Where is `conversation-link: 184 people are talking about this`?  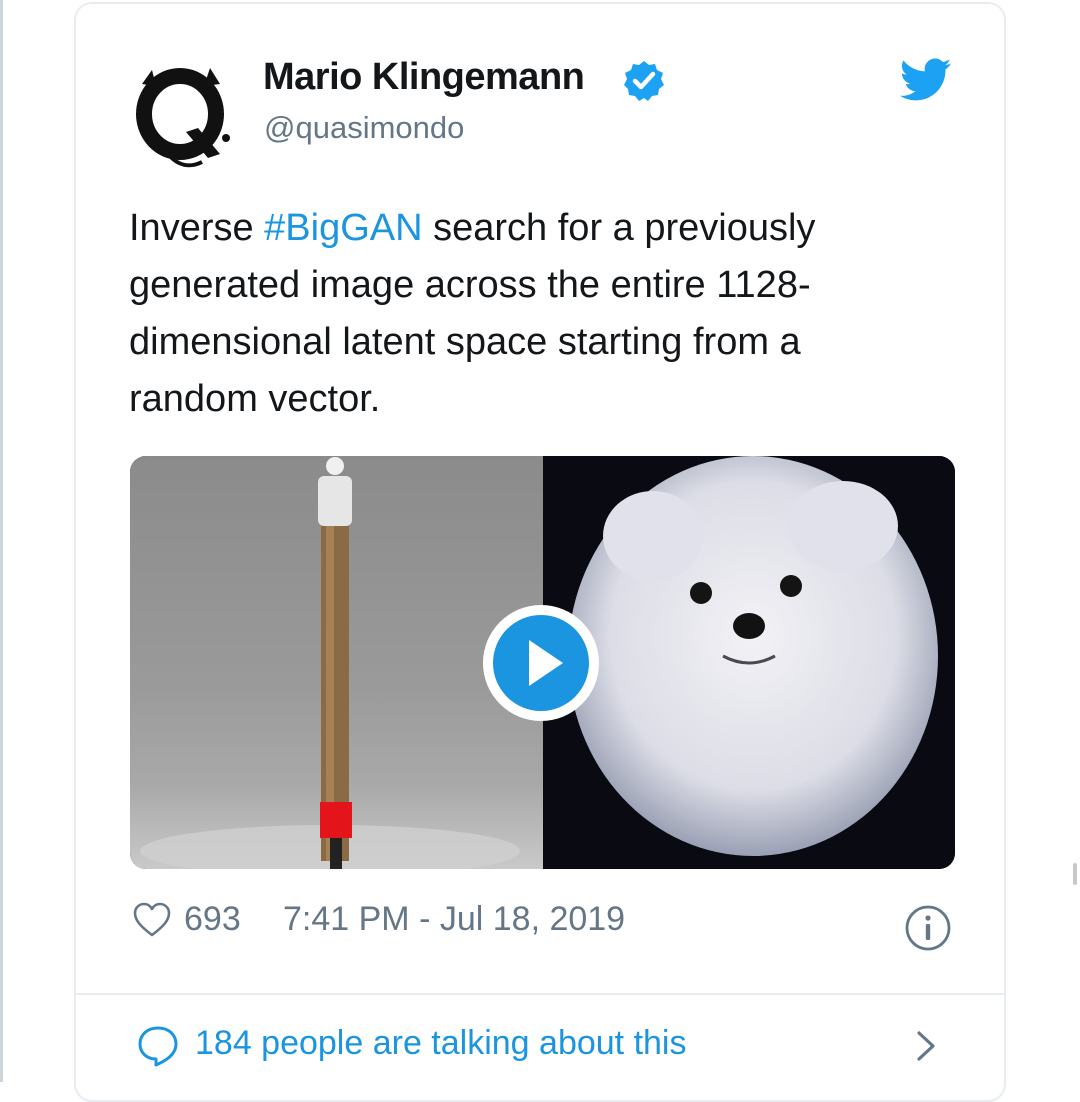 conversation-link: 184 people are talking about this is located at coordinates (440, 1043).